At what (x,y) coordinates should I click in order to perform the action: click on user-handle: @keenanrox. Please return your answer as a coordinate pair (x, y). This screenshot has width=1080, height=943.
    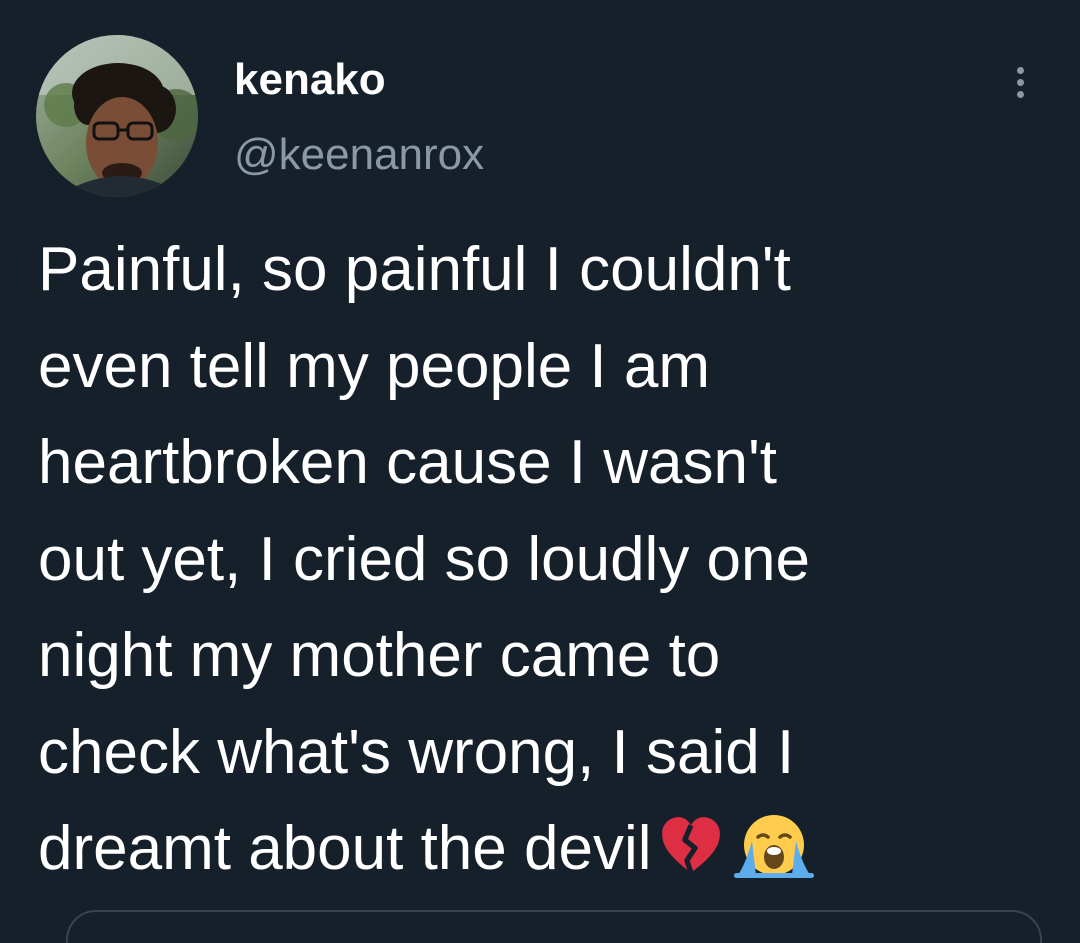
    Looking at the image, I should click on (359, 155).